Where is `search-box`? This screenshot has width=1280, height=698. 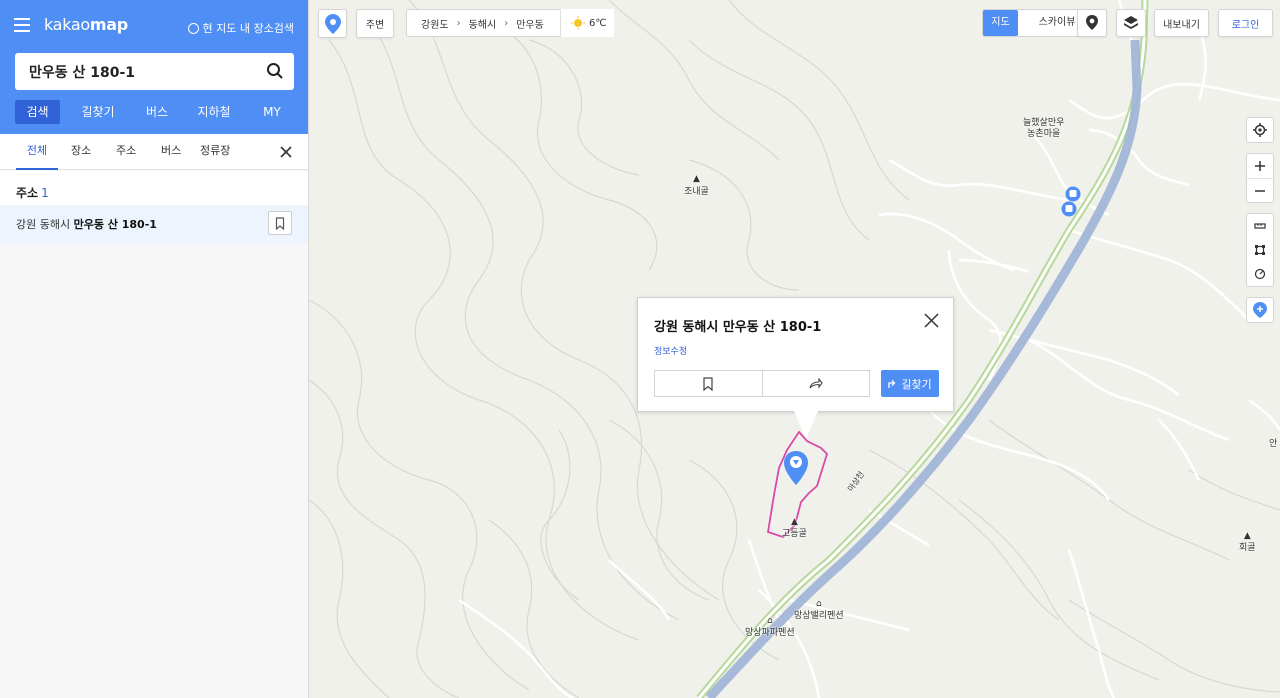 search-box is located at coordinates (154, 71).